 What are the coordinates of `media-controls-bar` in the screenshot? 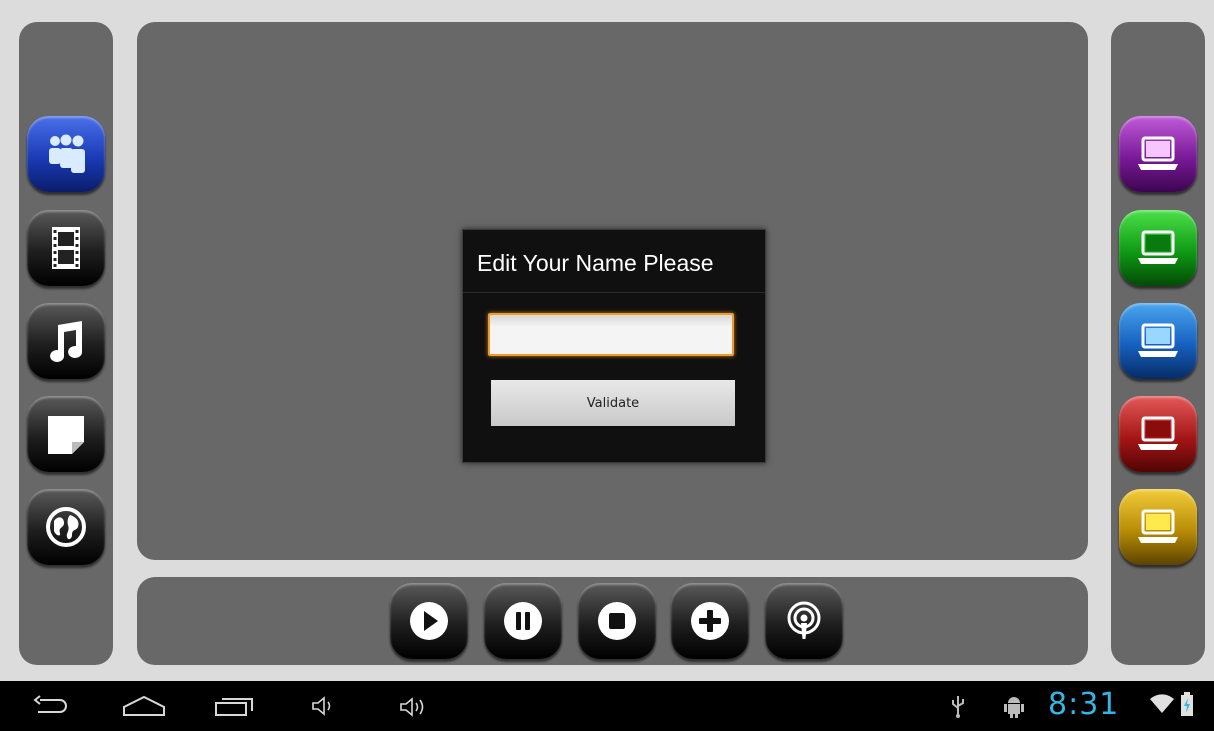 It's located at (612, 621).